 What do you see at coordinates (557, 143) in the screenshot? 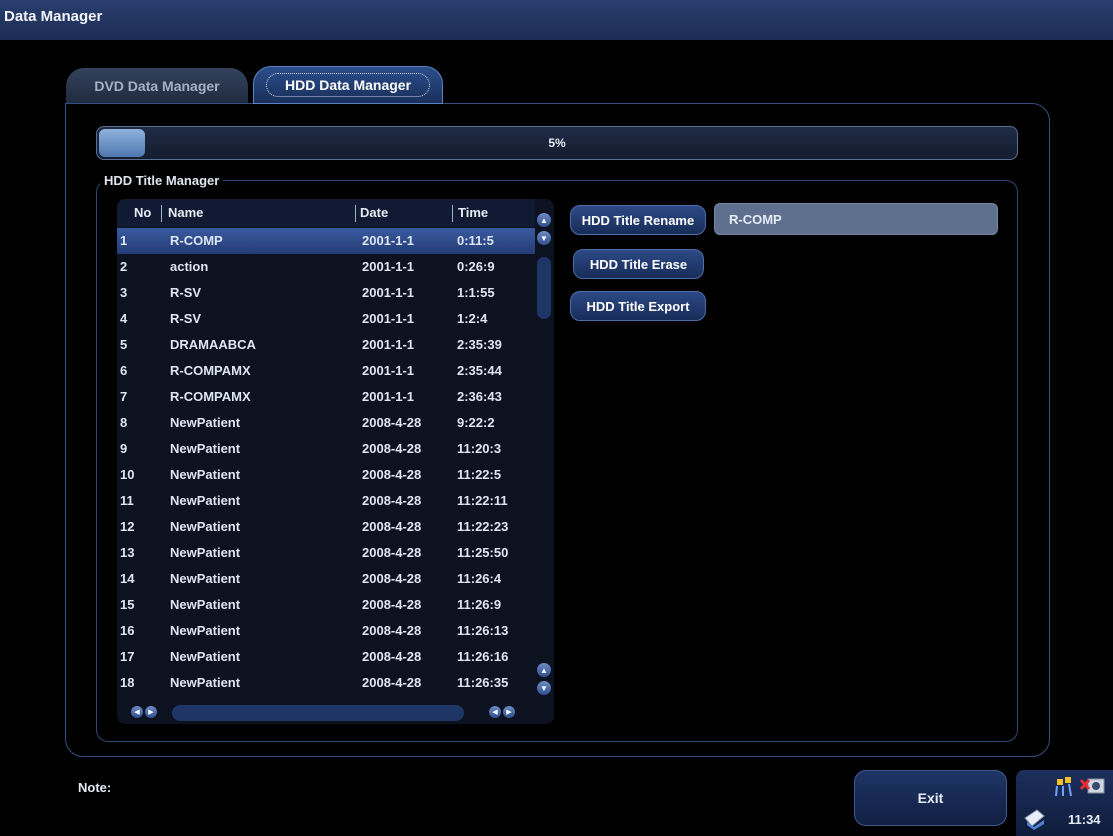
I see `progress-label: 5%` at bounding box center [557, 143].